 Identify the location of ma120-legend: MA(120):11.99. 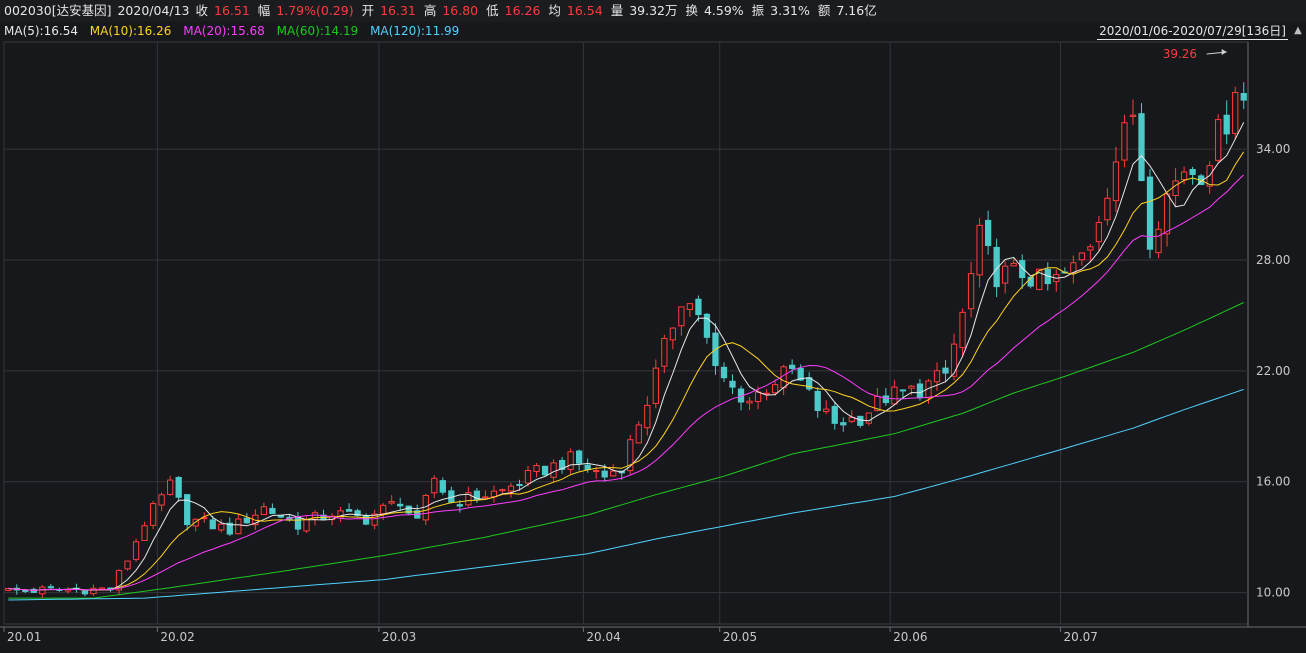
(414, 31).